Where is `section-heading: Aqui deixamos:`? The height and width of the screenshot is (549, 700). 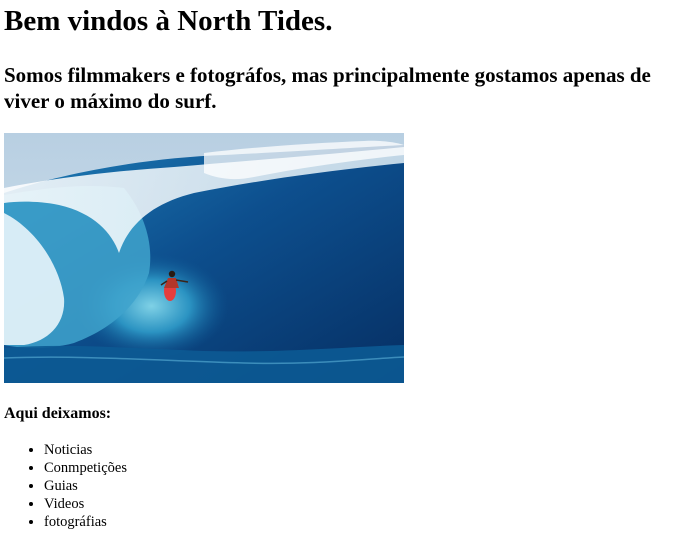
section-heading: Aqui deixamos: is located at coordinates (58, 413).